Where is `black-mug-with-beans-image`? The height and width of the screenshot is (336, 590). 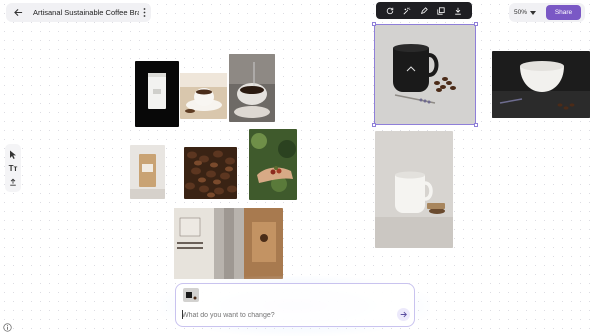 black-mug-with-beans-image is located at coordinates (425, 74).